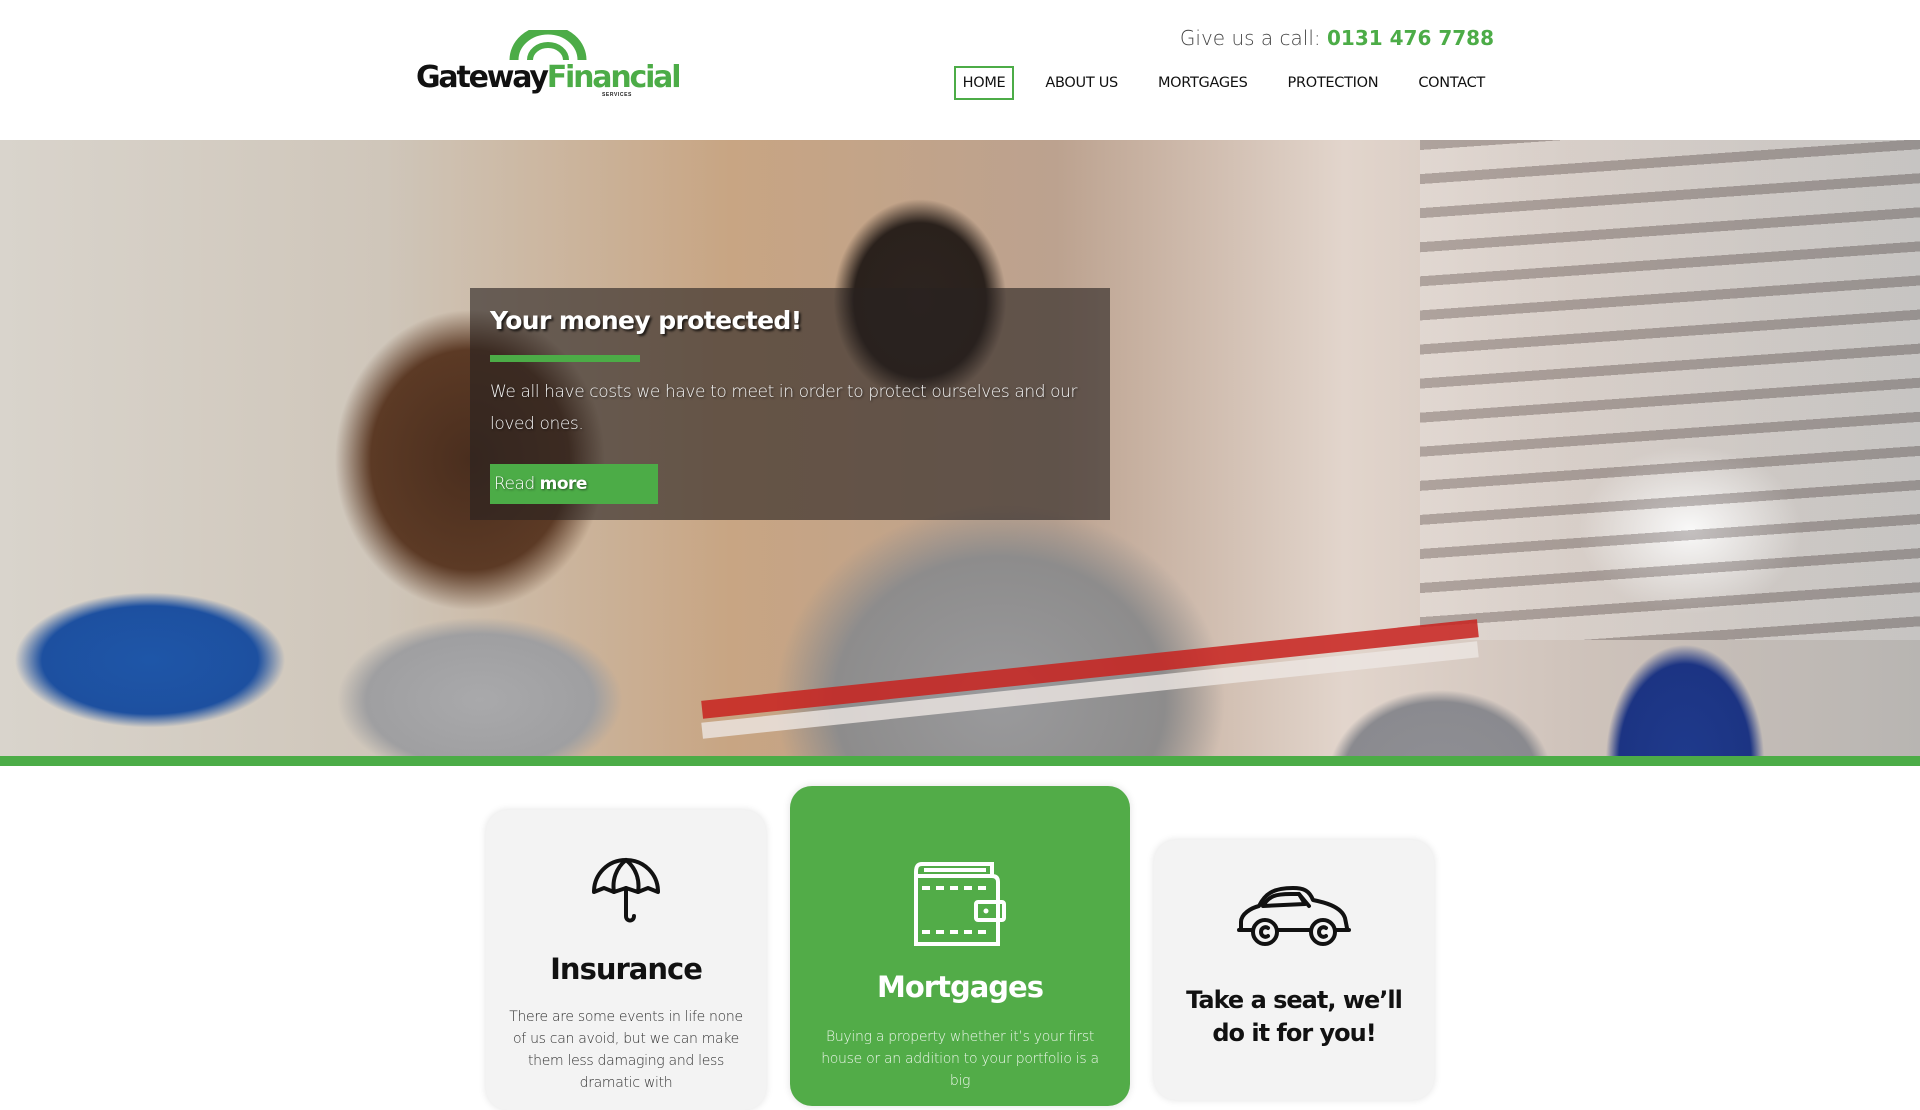  Describe the element at coordinates (614, 77) in the screenshot. I see `logo-secondary: Financial` at that location.